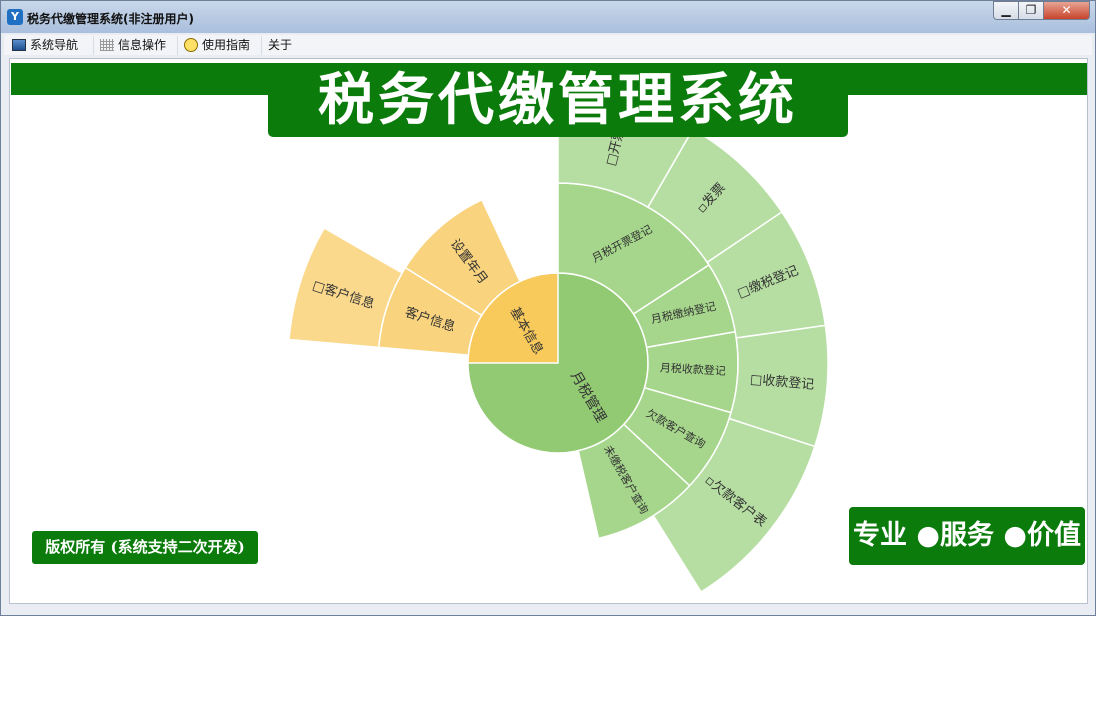 The width and height of the screenshot is (1098, 726). I want to click on slogan-label: 专业 ●服务 ●价值, so click(967, 536).